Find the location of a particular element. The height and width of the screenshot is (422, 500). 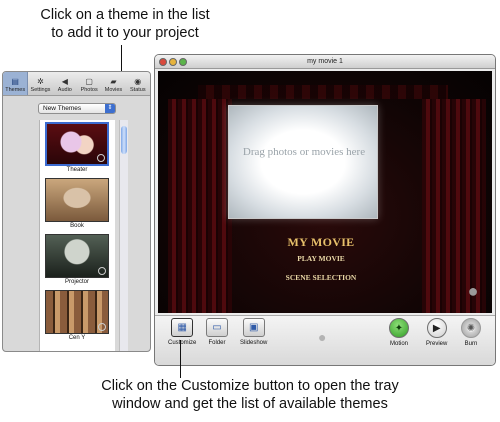

preview-button: ▶ is located at coordinates (436, 328).